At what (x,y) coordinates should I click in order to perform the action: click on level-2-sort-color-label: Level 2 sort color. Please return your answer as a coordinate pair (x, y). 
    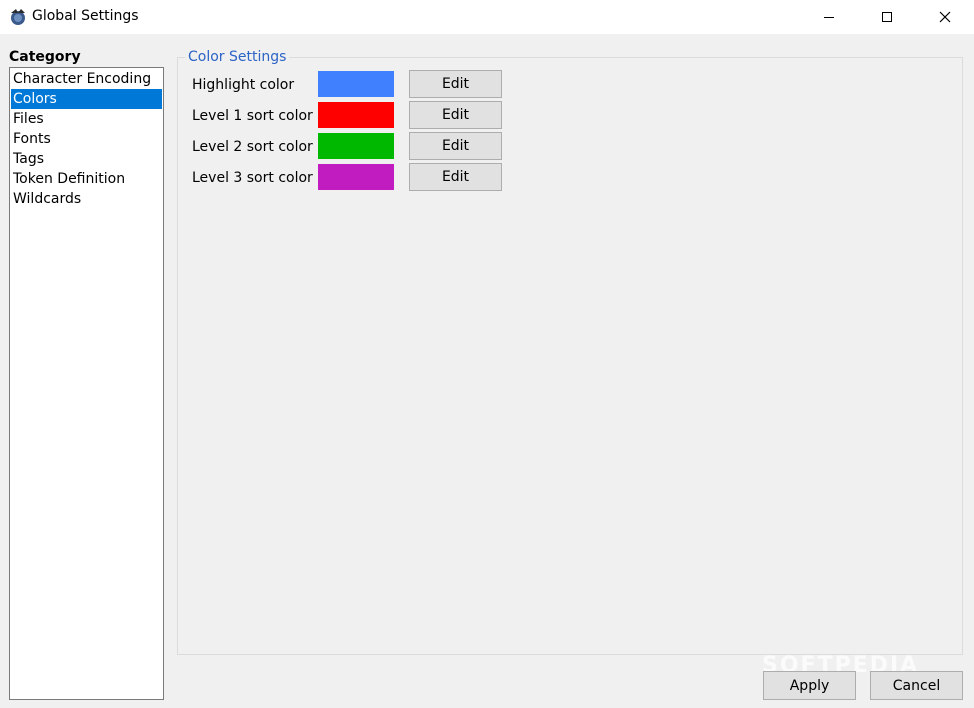
    Looking at the image, I should click on (252, 147).